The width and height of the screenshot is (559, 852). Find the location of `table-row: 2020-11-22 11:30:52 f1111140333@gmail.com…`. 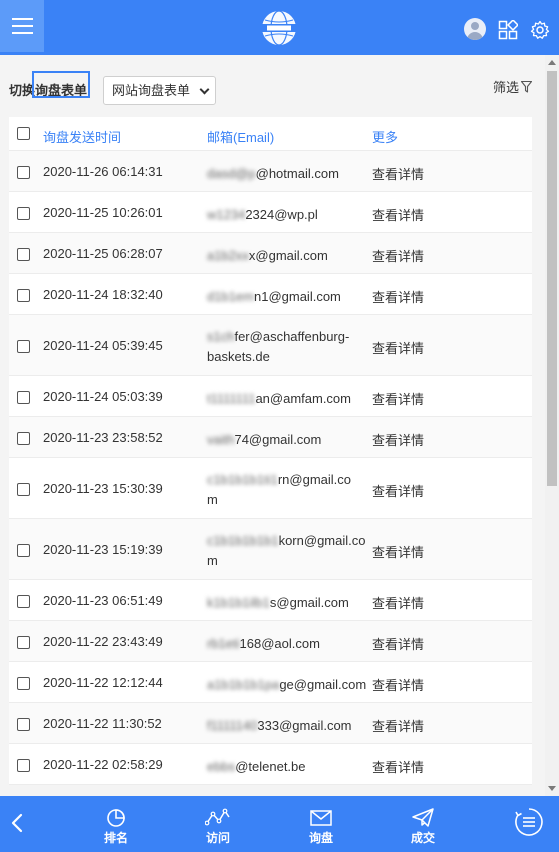

table-row: 2020-11-22 11:30:52 f1111140333@gmail.com… is located at coordinates (270, 723).